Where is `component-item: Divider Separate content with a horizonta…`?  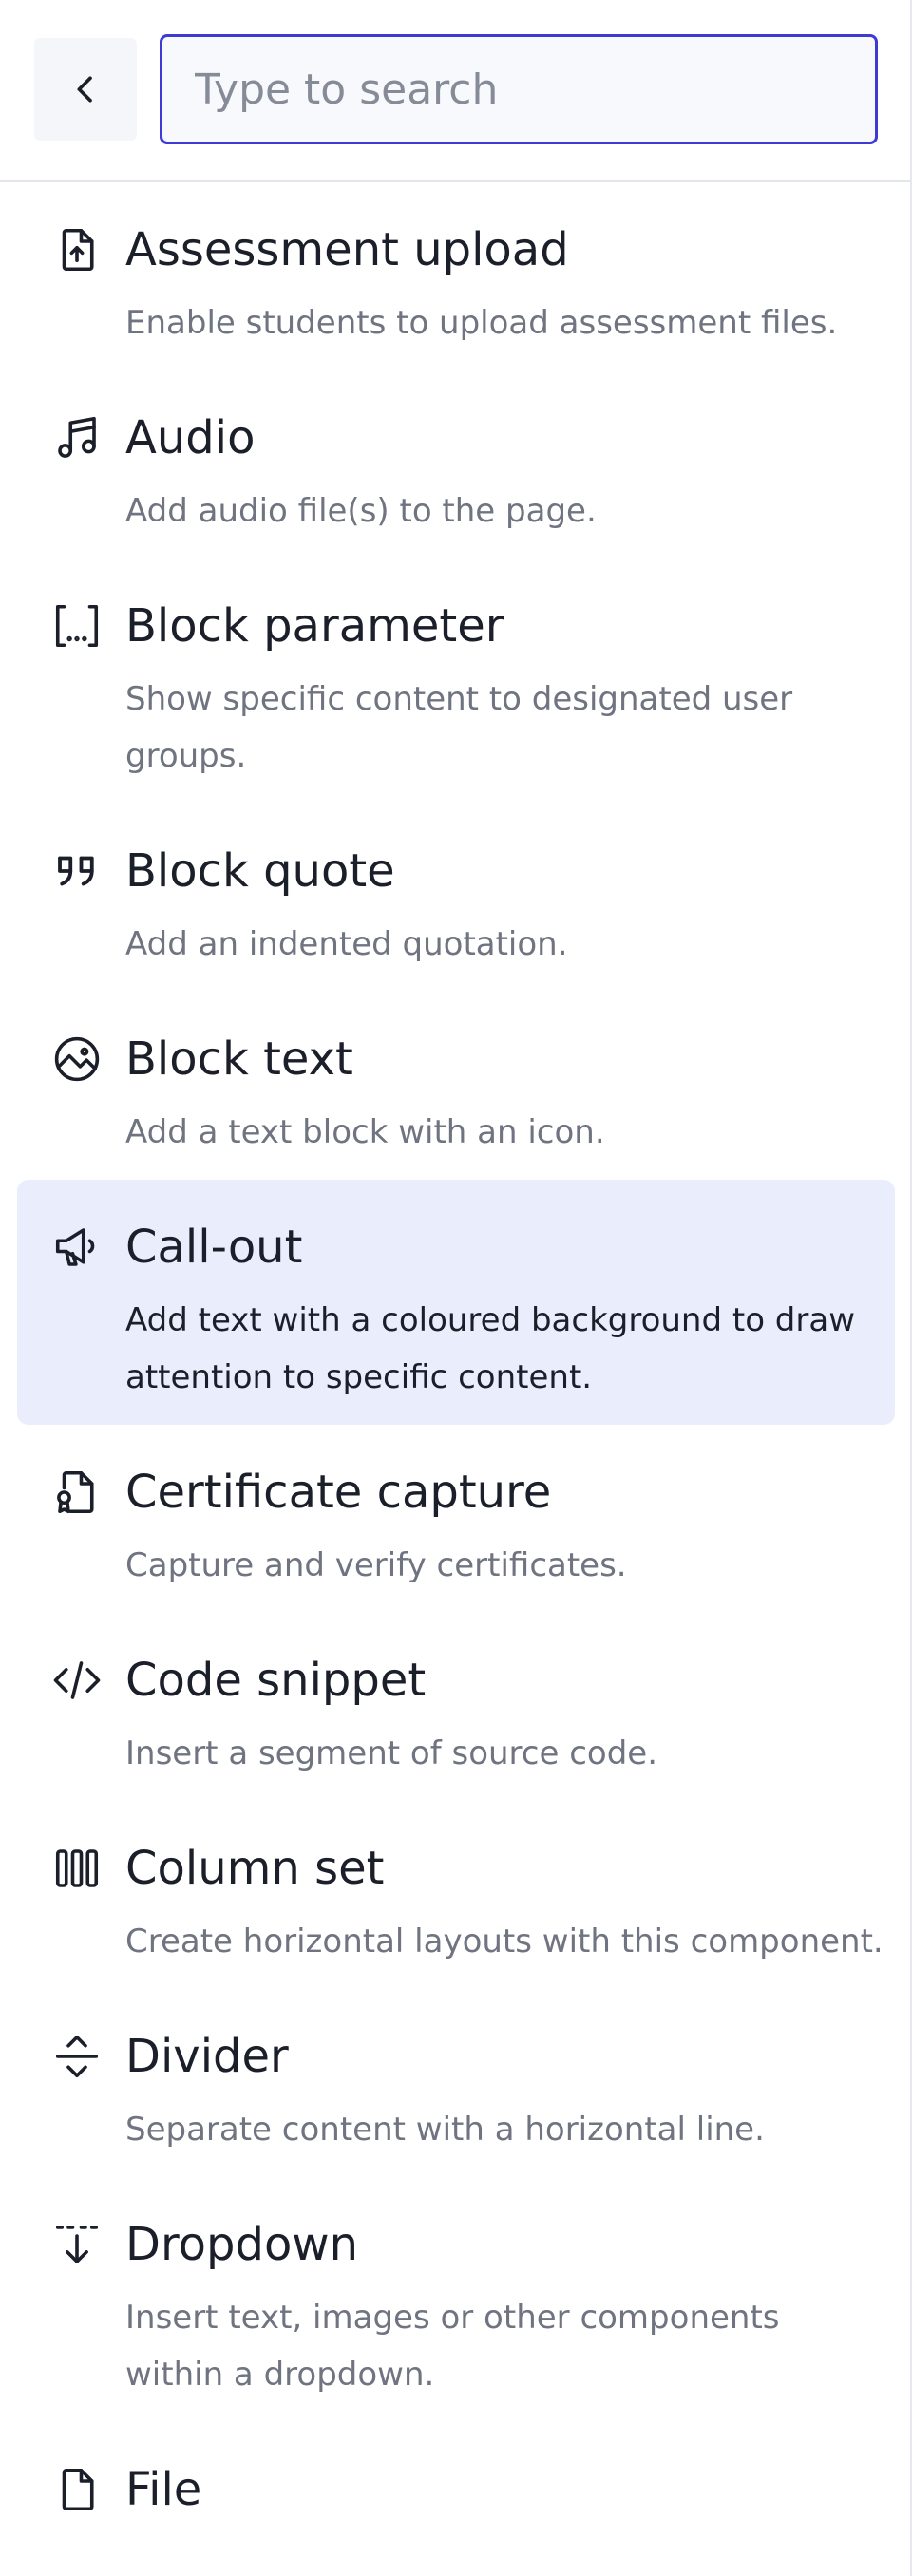
component-item: Divider Separate content with a horizonta… is located at coordinates (456, 2083).